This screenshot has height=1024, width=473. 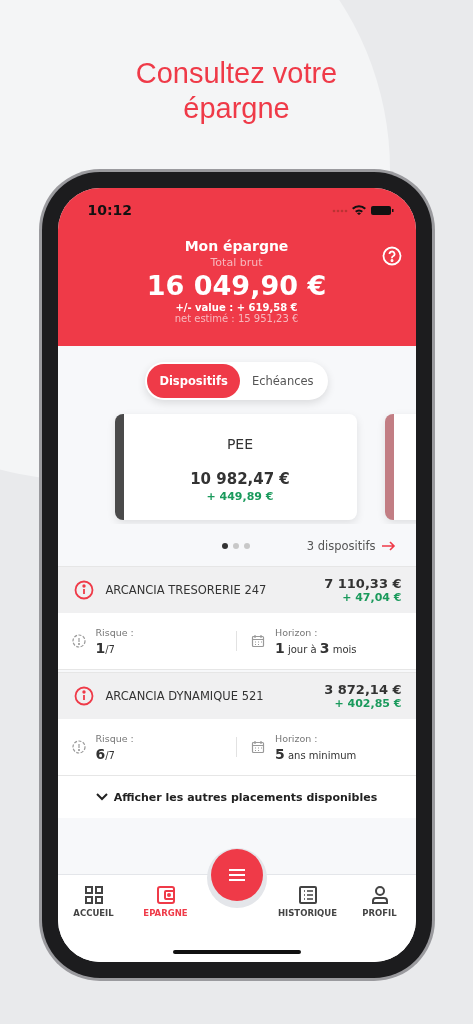 What do you see at coordinates (101, 797) in the screenshot?
I see `chevron-down-icon` at bounding box center [101, 797].